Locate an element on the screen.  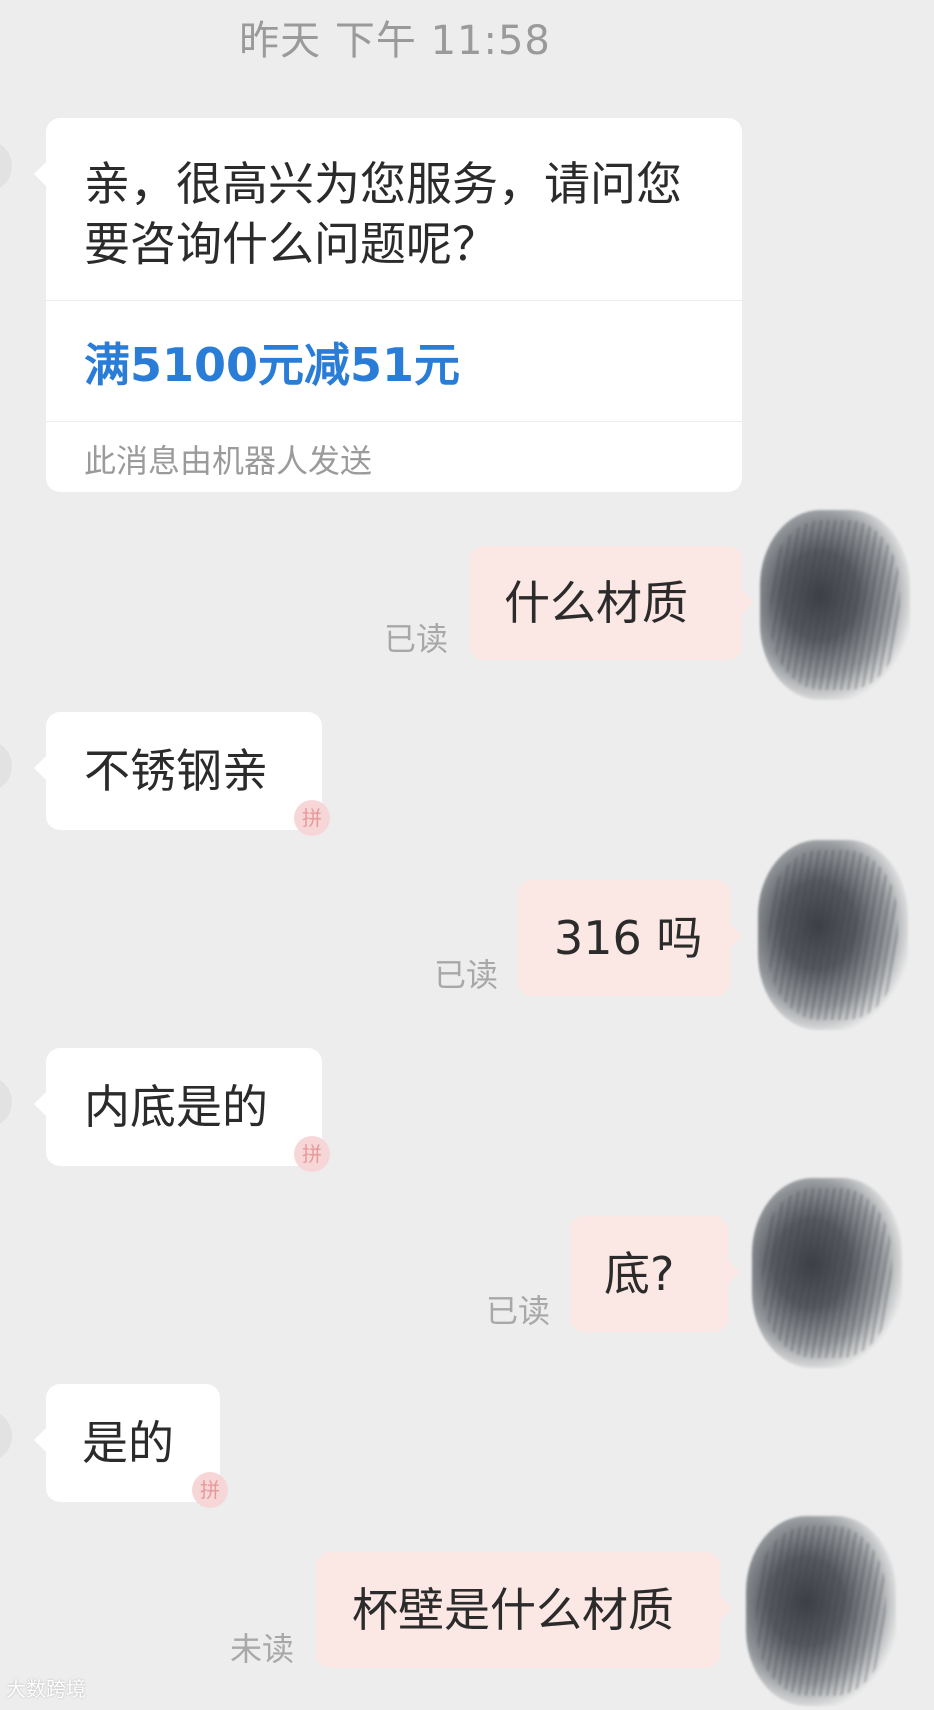
message-bubble-outgoing: 底? is located at coordinates (655, 1274).